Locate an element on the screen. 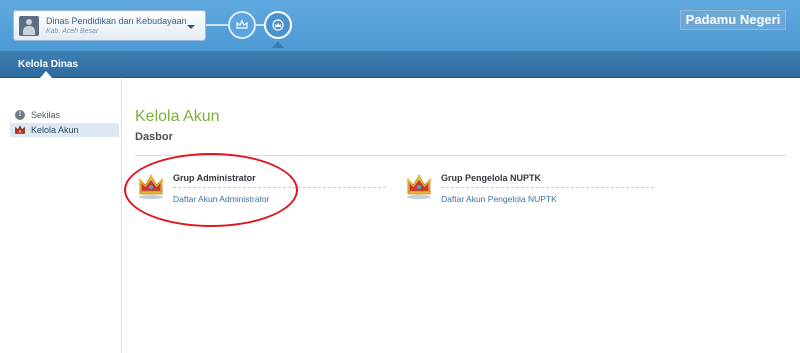 This screenshot has width=800, height=353. sidebar-item-label: Sekilas is located at coordinates (46, 115).